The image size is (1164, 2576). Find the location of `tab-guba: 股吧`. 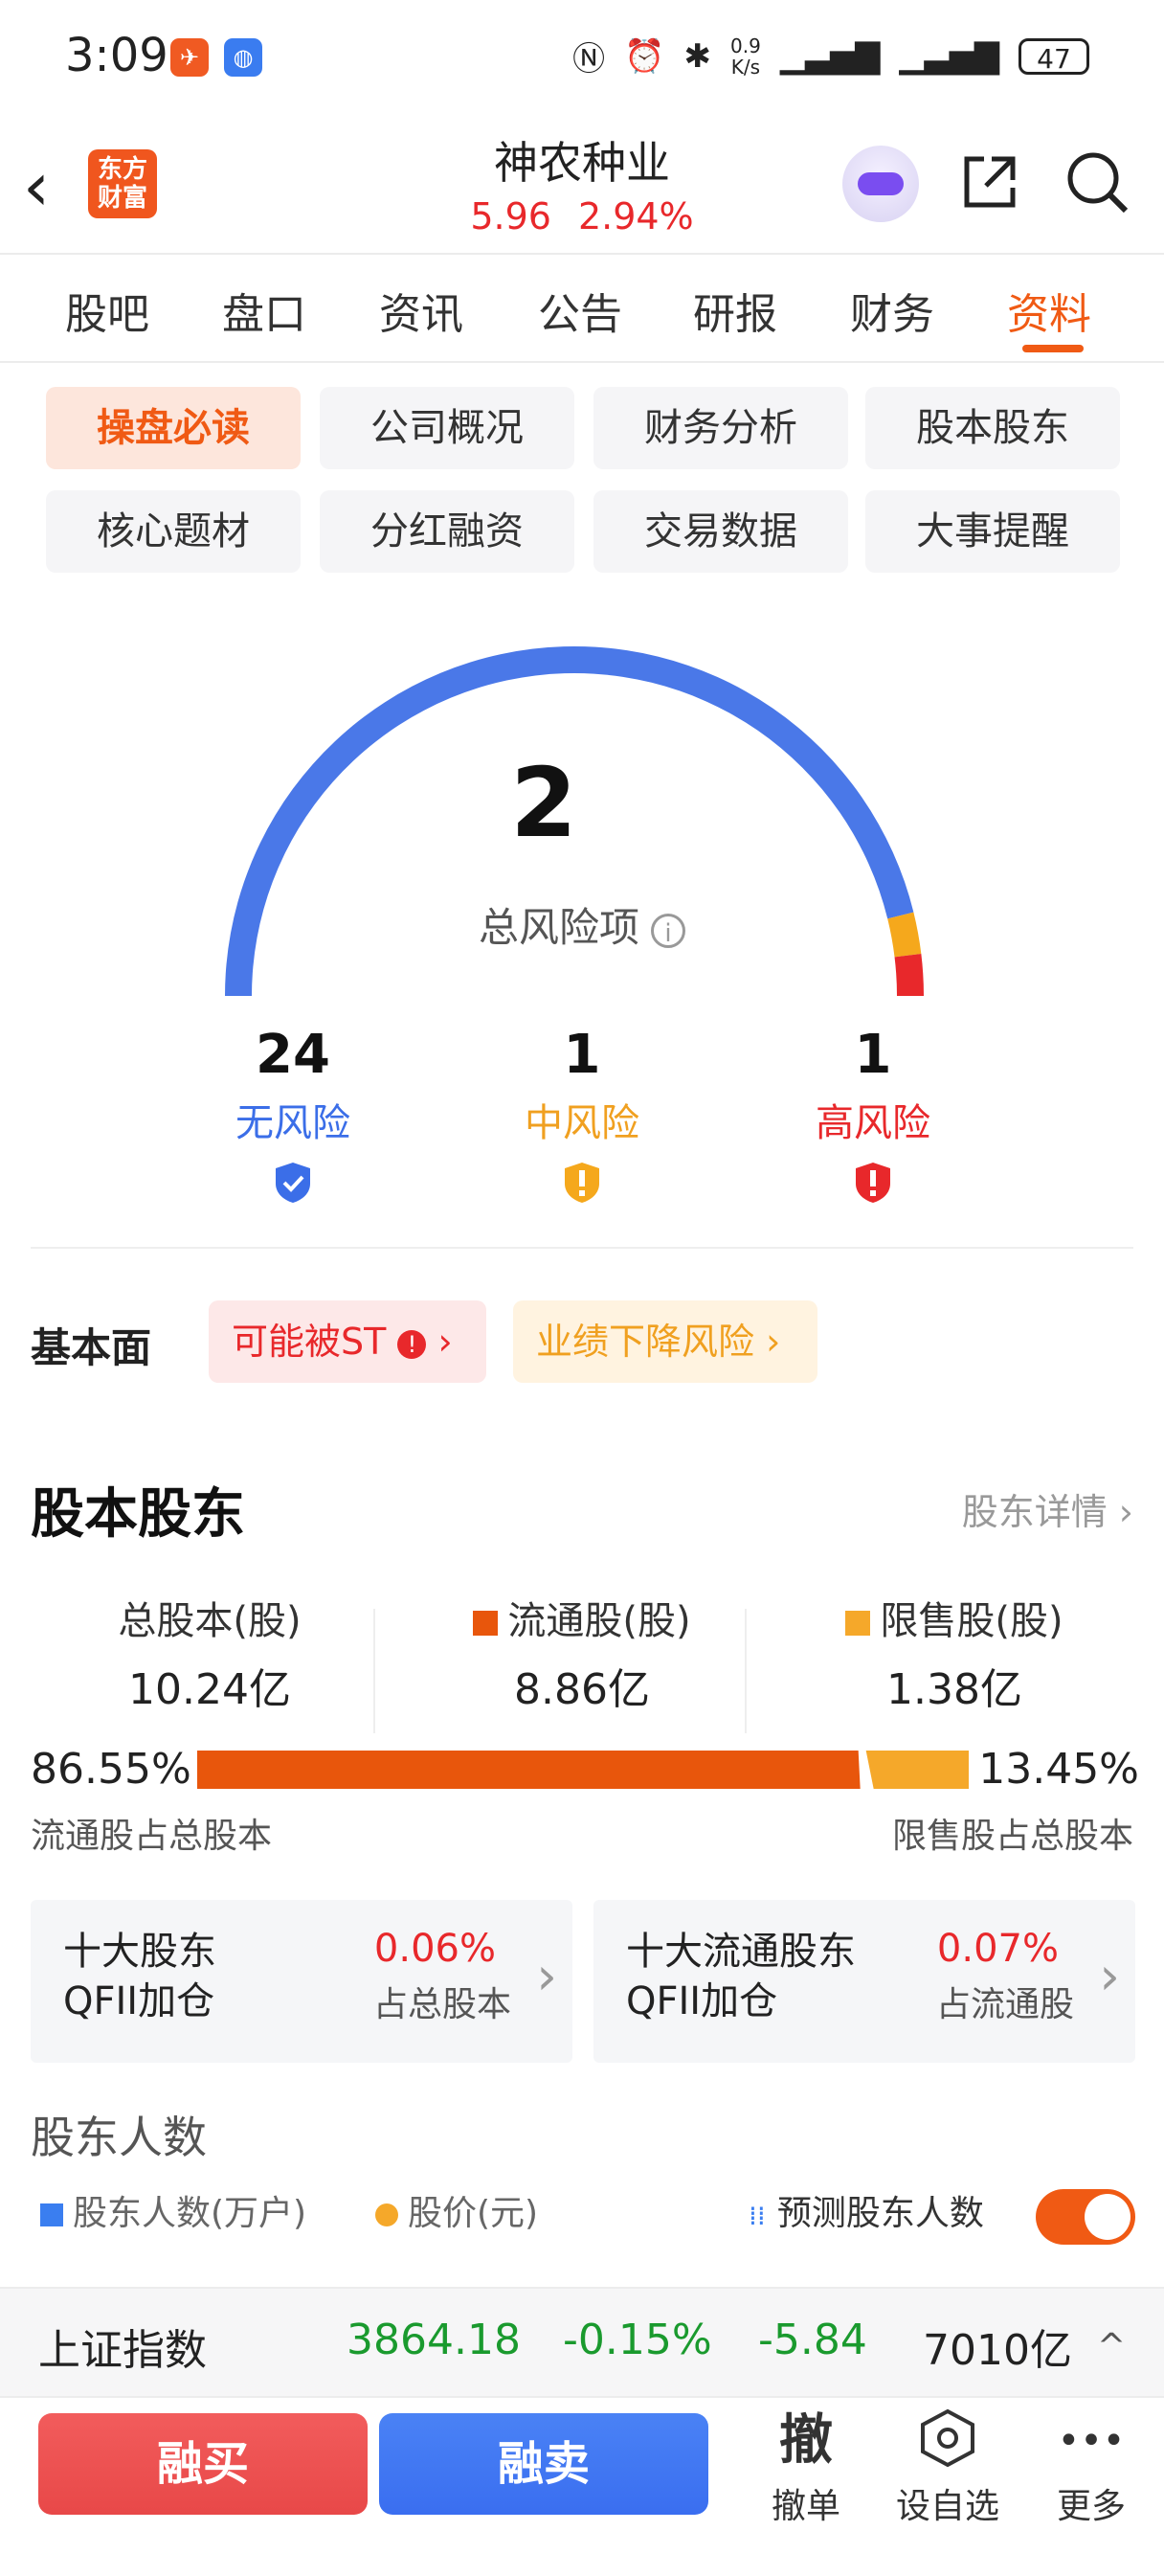

tab-guba: 股吧 is located at coordinates (107, 310).